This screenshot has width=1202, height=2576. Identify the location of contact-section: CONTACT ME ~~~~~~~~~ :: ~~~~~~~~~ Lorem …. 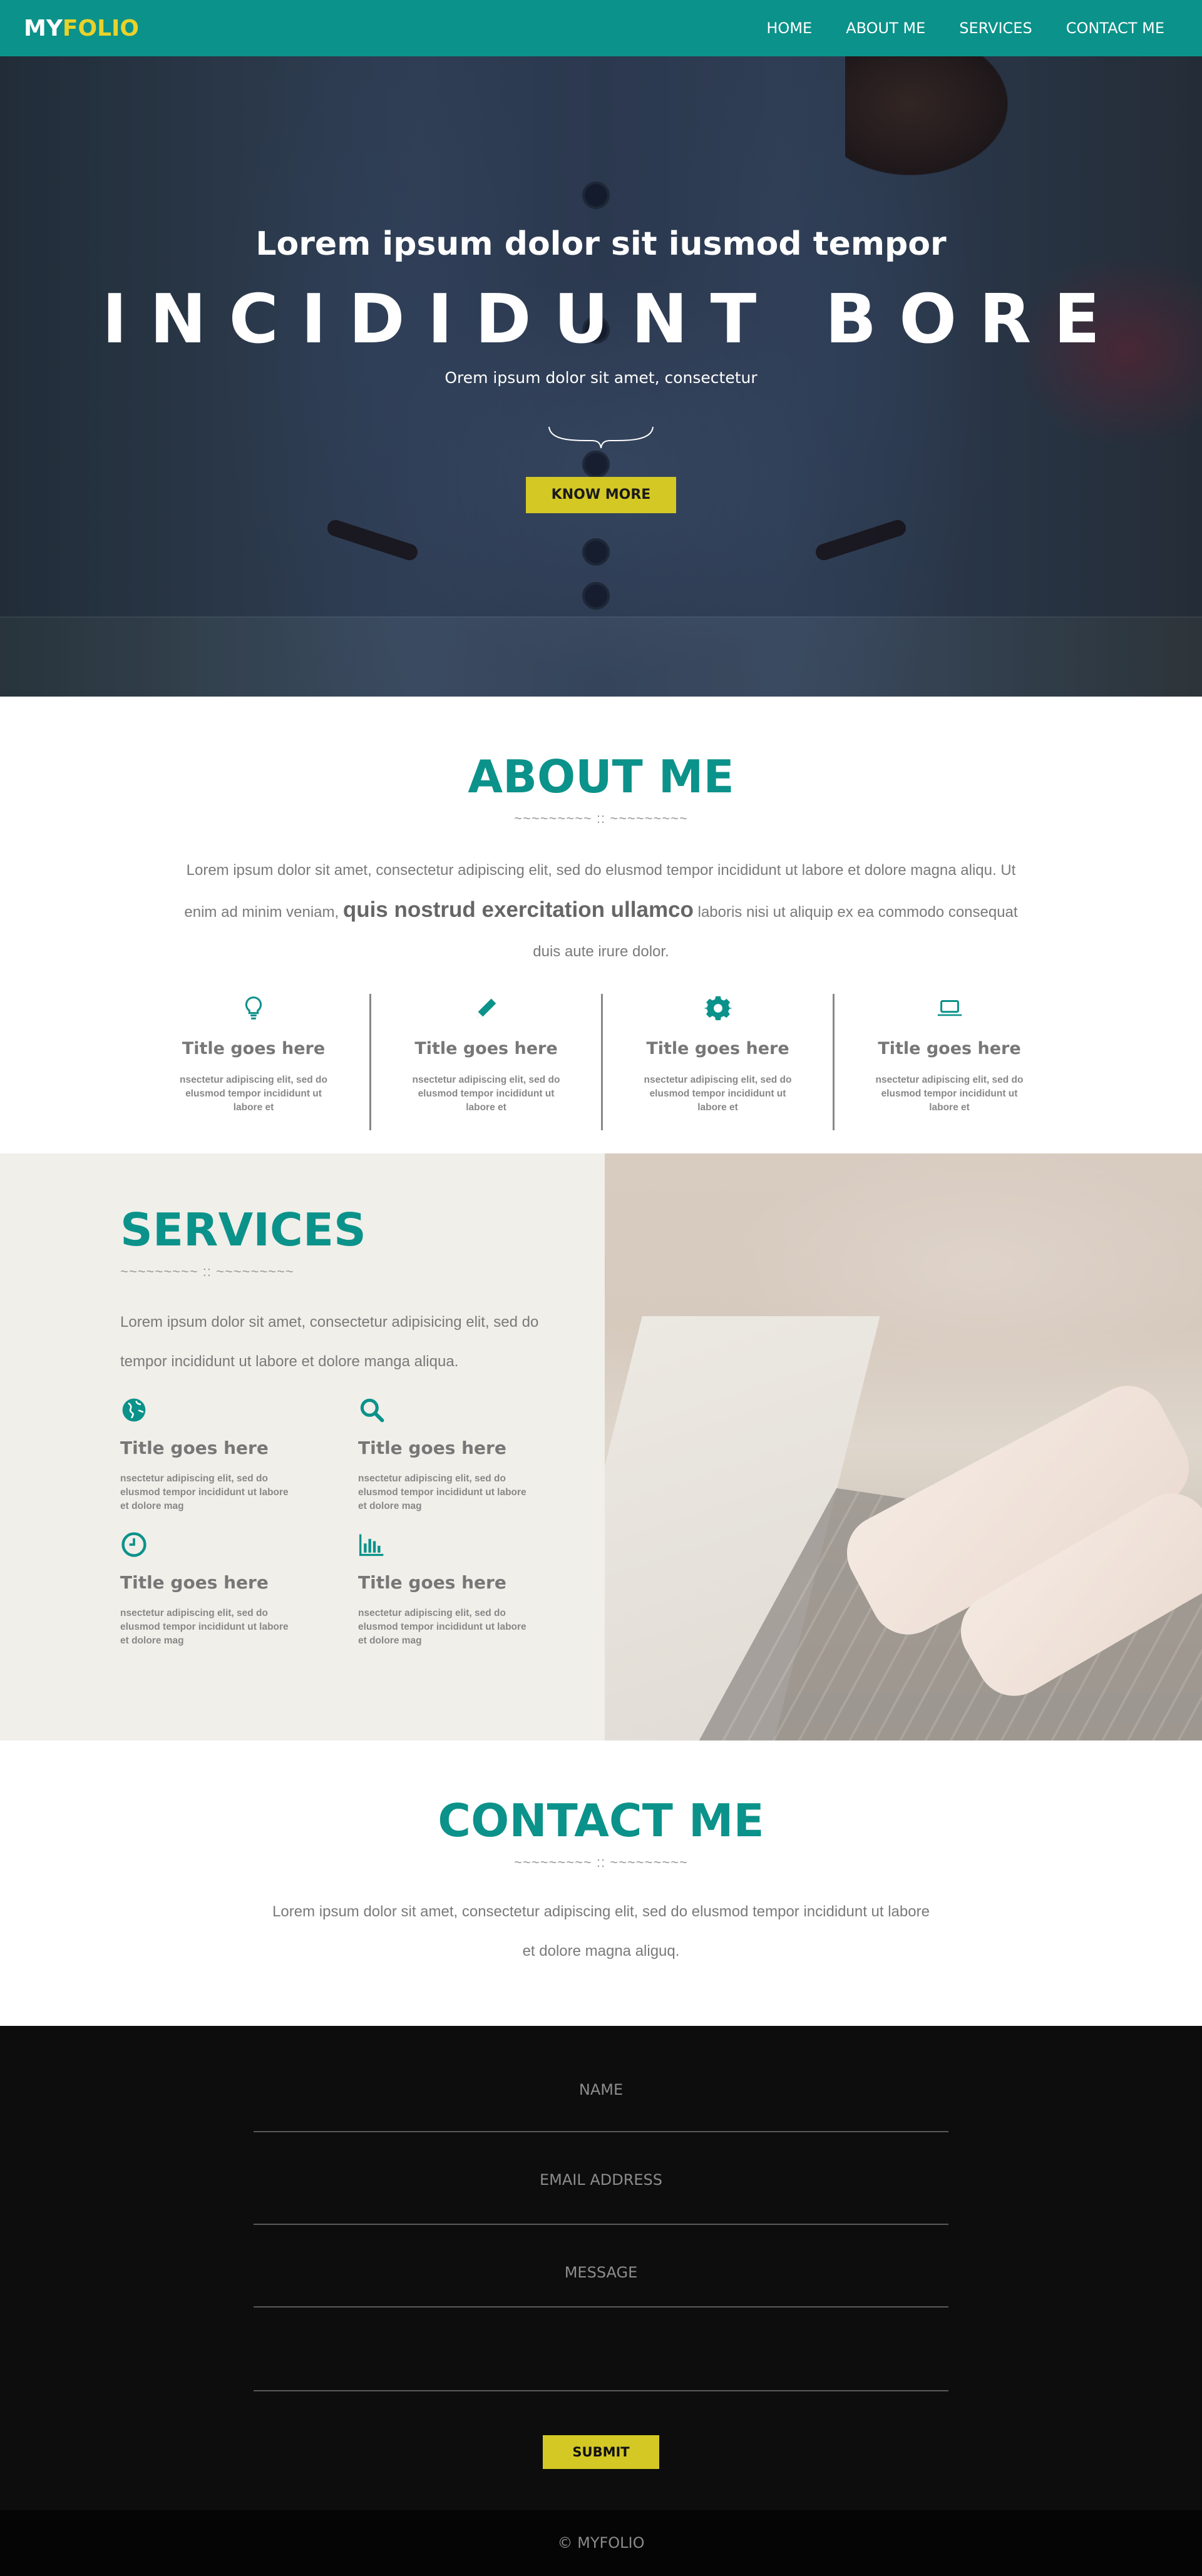
(601, 1883).